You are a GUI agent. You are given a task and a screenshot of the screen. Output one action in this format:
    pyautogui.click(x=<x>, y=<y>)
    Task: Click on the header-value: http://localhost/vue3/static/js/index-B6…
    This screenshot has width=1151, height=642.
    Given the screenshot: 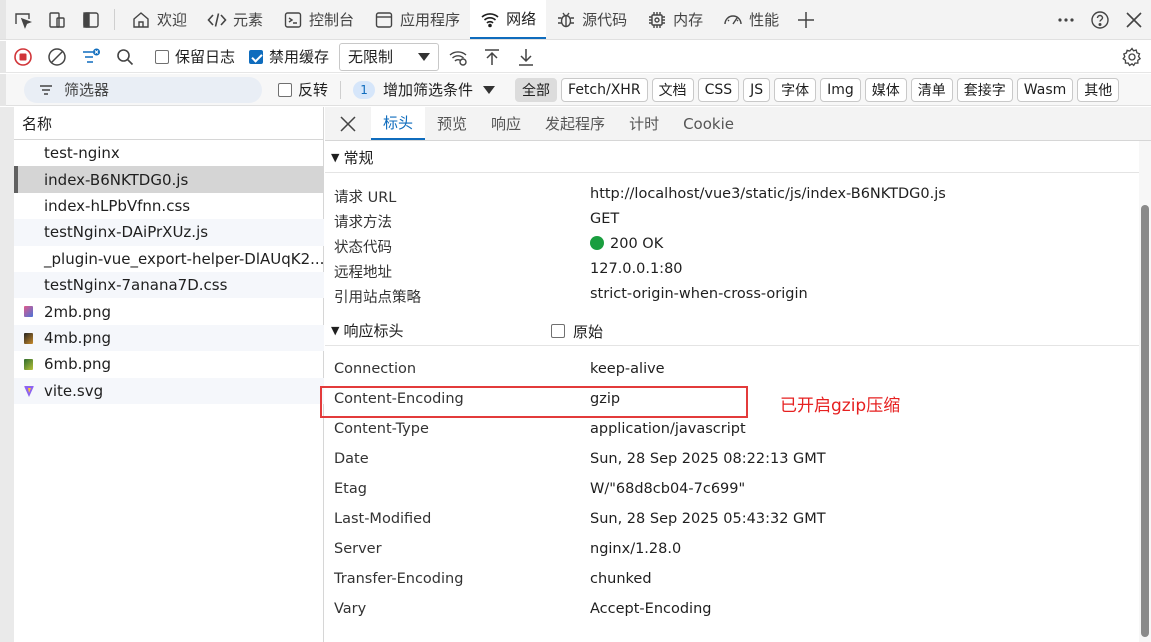 What is the action you would take?
    pyautogui.click(x=768, y=194)
    